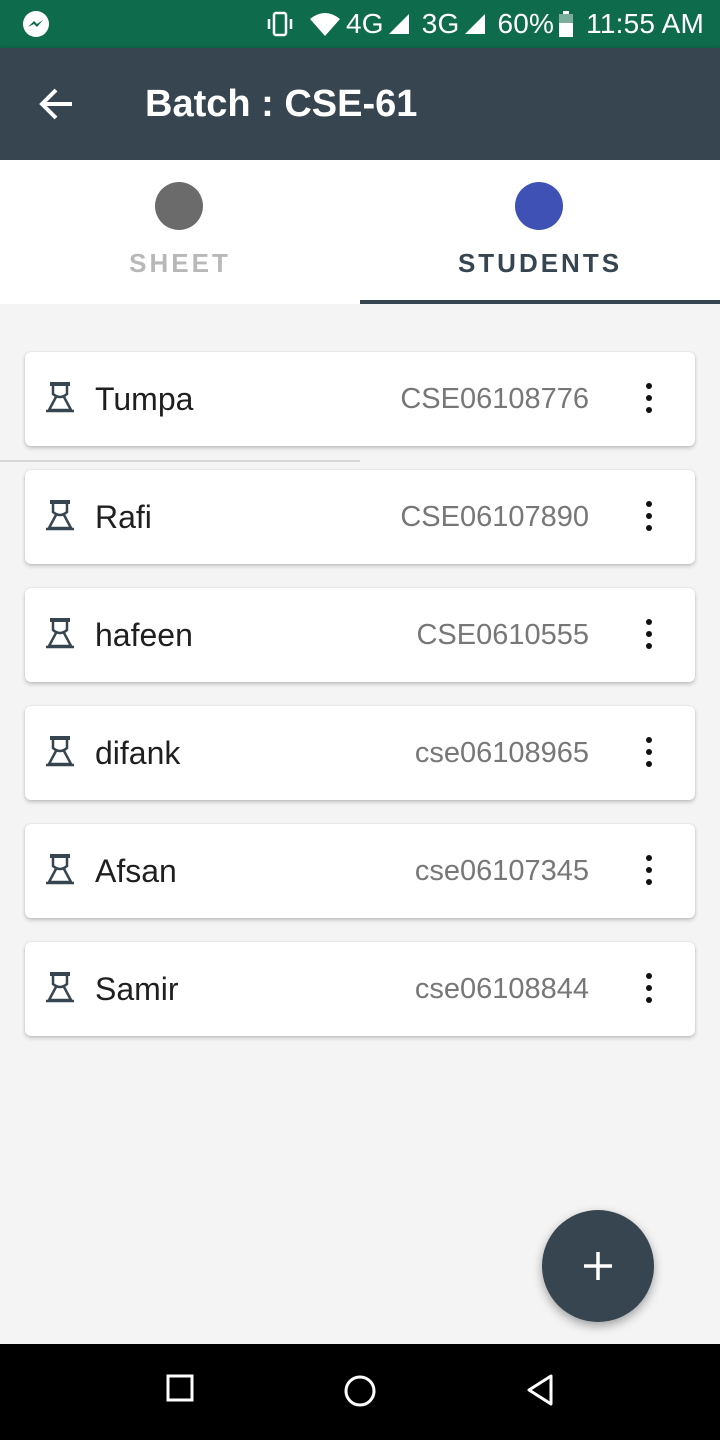  What do you see at coordinates (501, 989) in the screenshot?
I see `student-id: cse06108844` at bounding box center [501, 989].